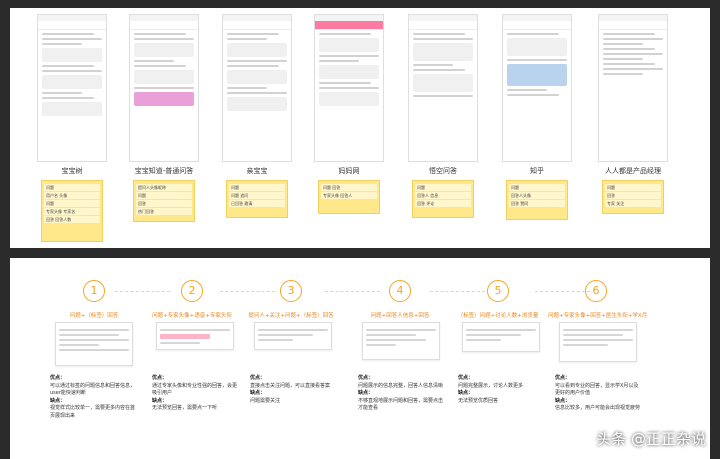 This screenshot has width=720, height=459. I want to click on step-number-6: 6, so click(596, 291).